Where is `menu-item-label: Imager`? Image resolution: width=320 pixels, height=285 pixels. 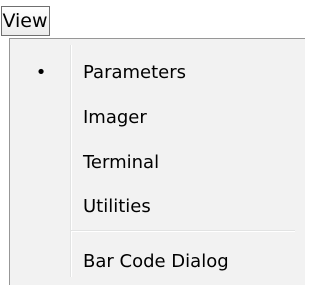 menu-item-label: Imager is located at coordinates (115, 117).